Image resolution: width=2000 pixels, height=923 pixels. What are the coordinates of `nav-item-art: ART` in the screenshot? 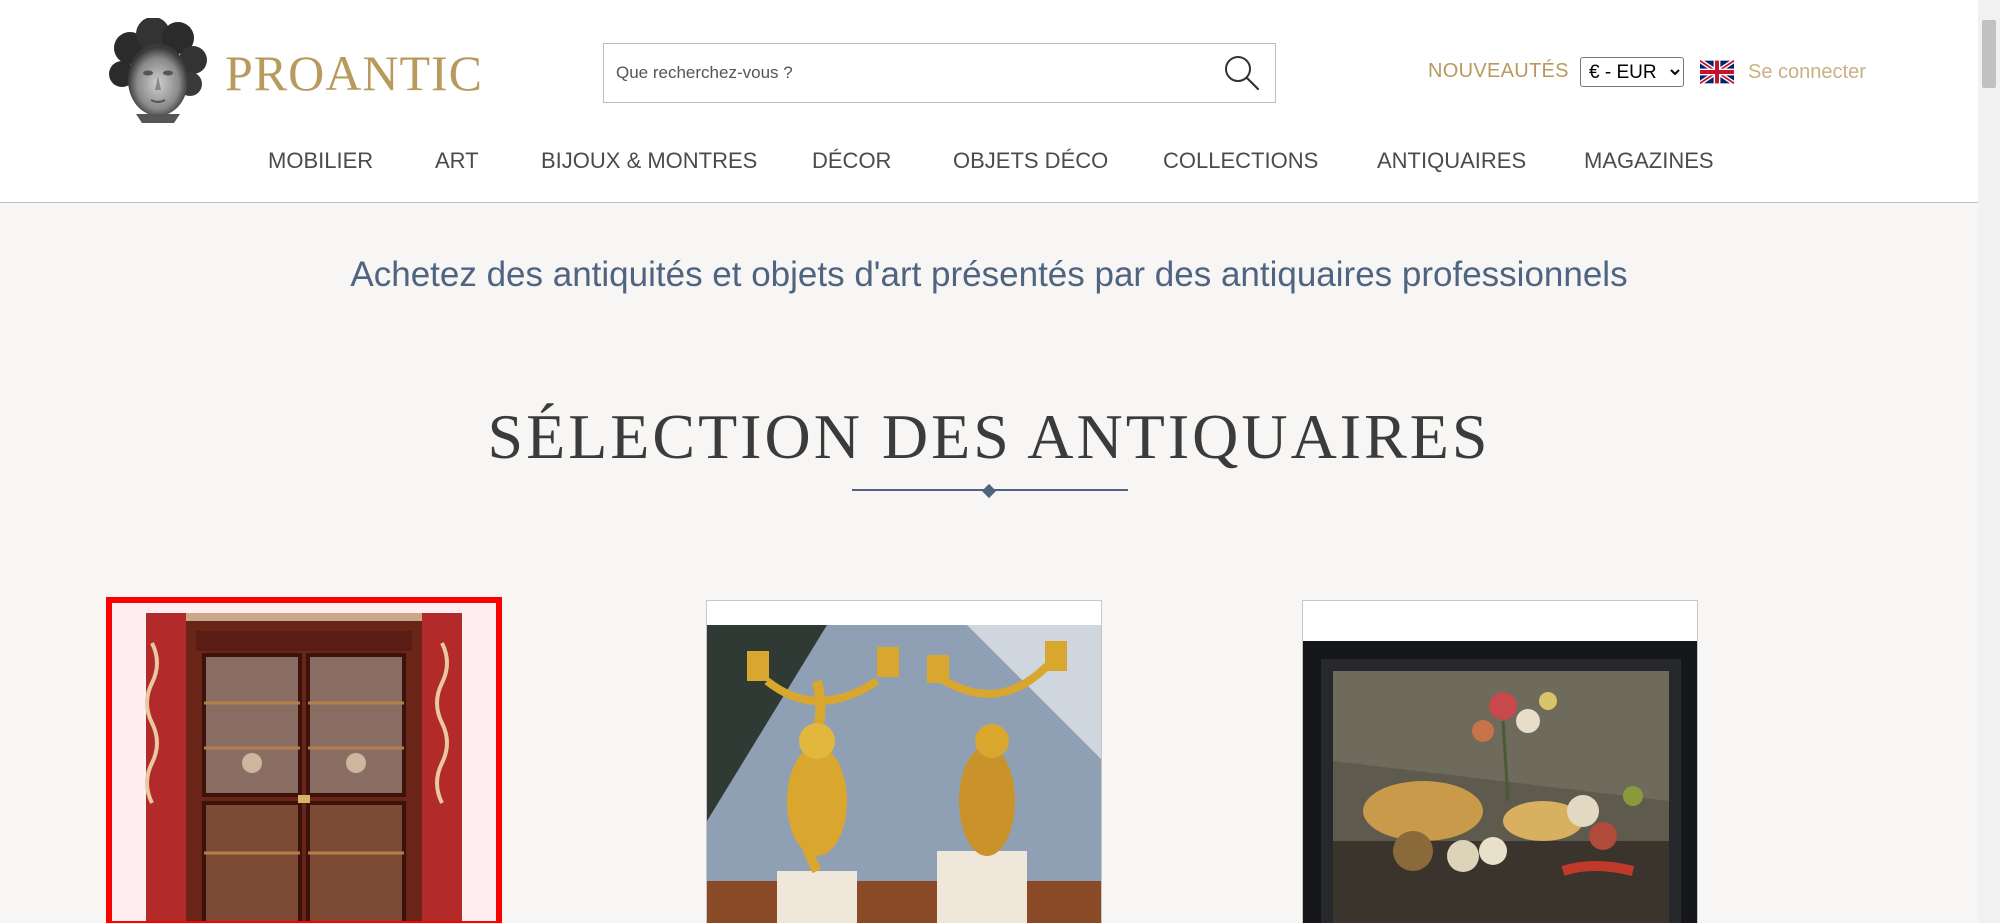 It's located at (457, 161).